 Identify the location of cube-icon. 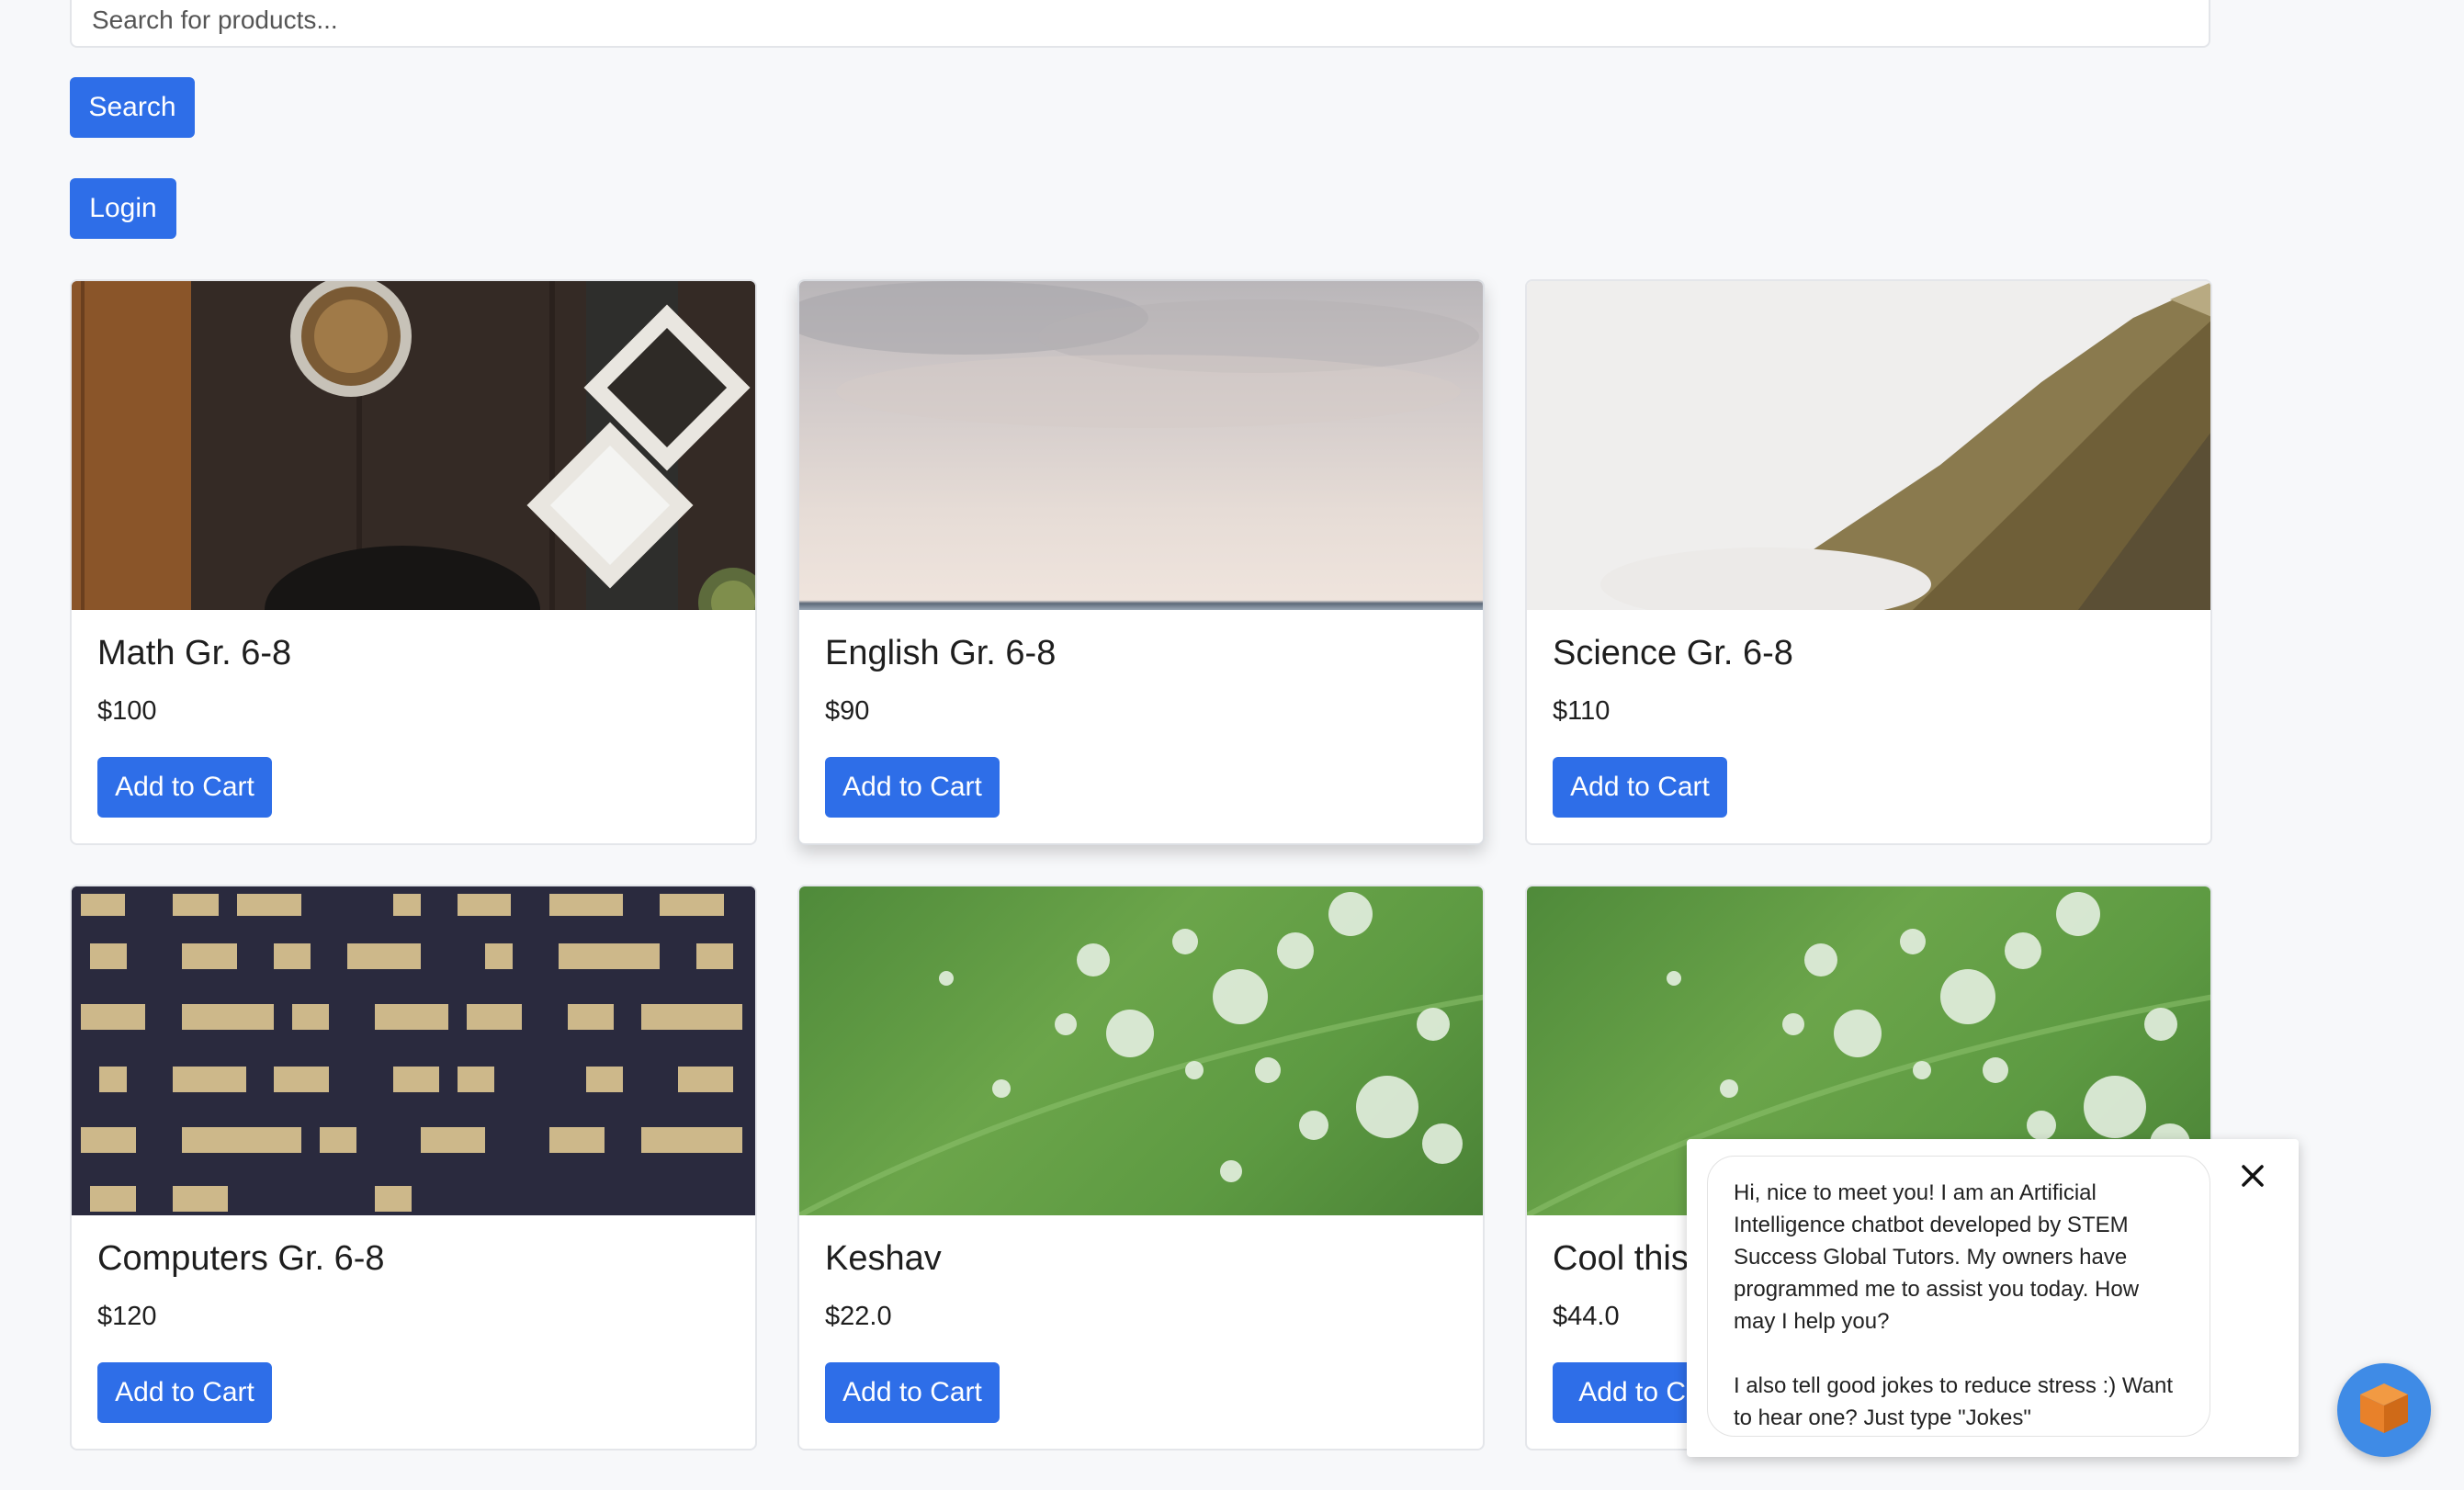
(2384, 1410).